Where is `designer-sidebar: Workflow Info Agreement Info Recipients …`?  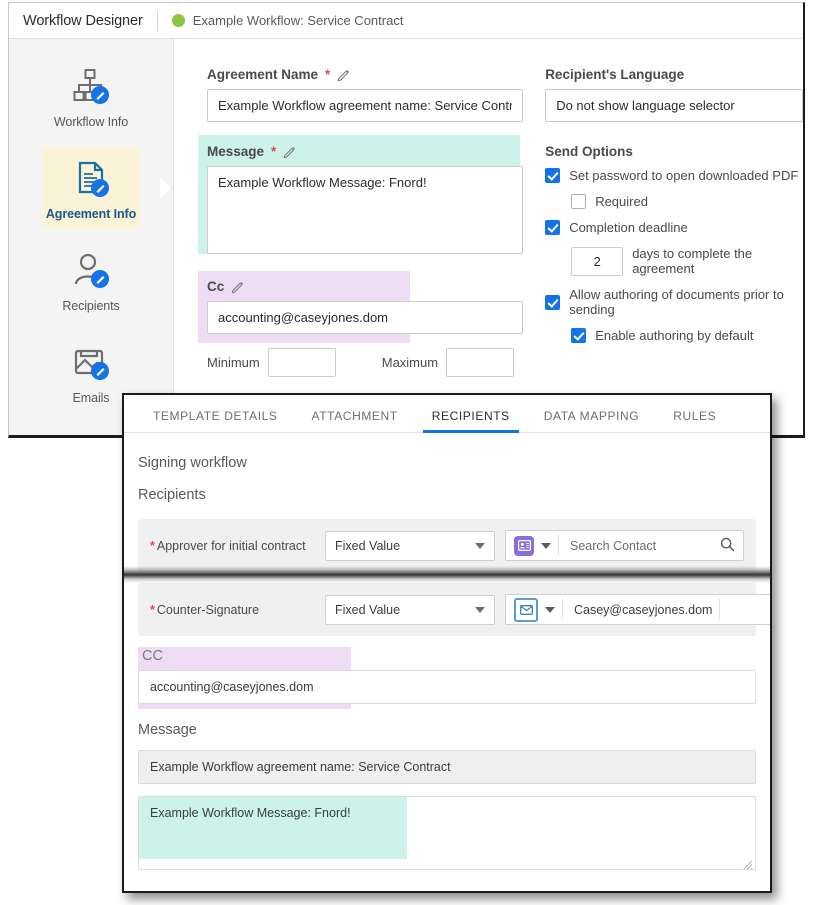 designer-sidebar: Workflow Info Agreement Info Recipients … is located at coordinates (91, 237).